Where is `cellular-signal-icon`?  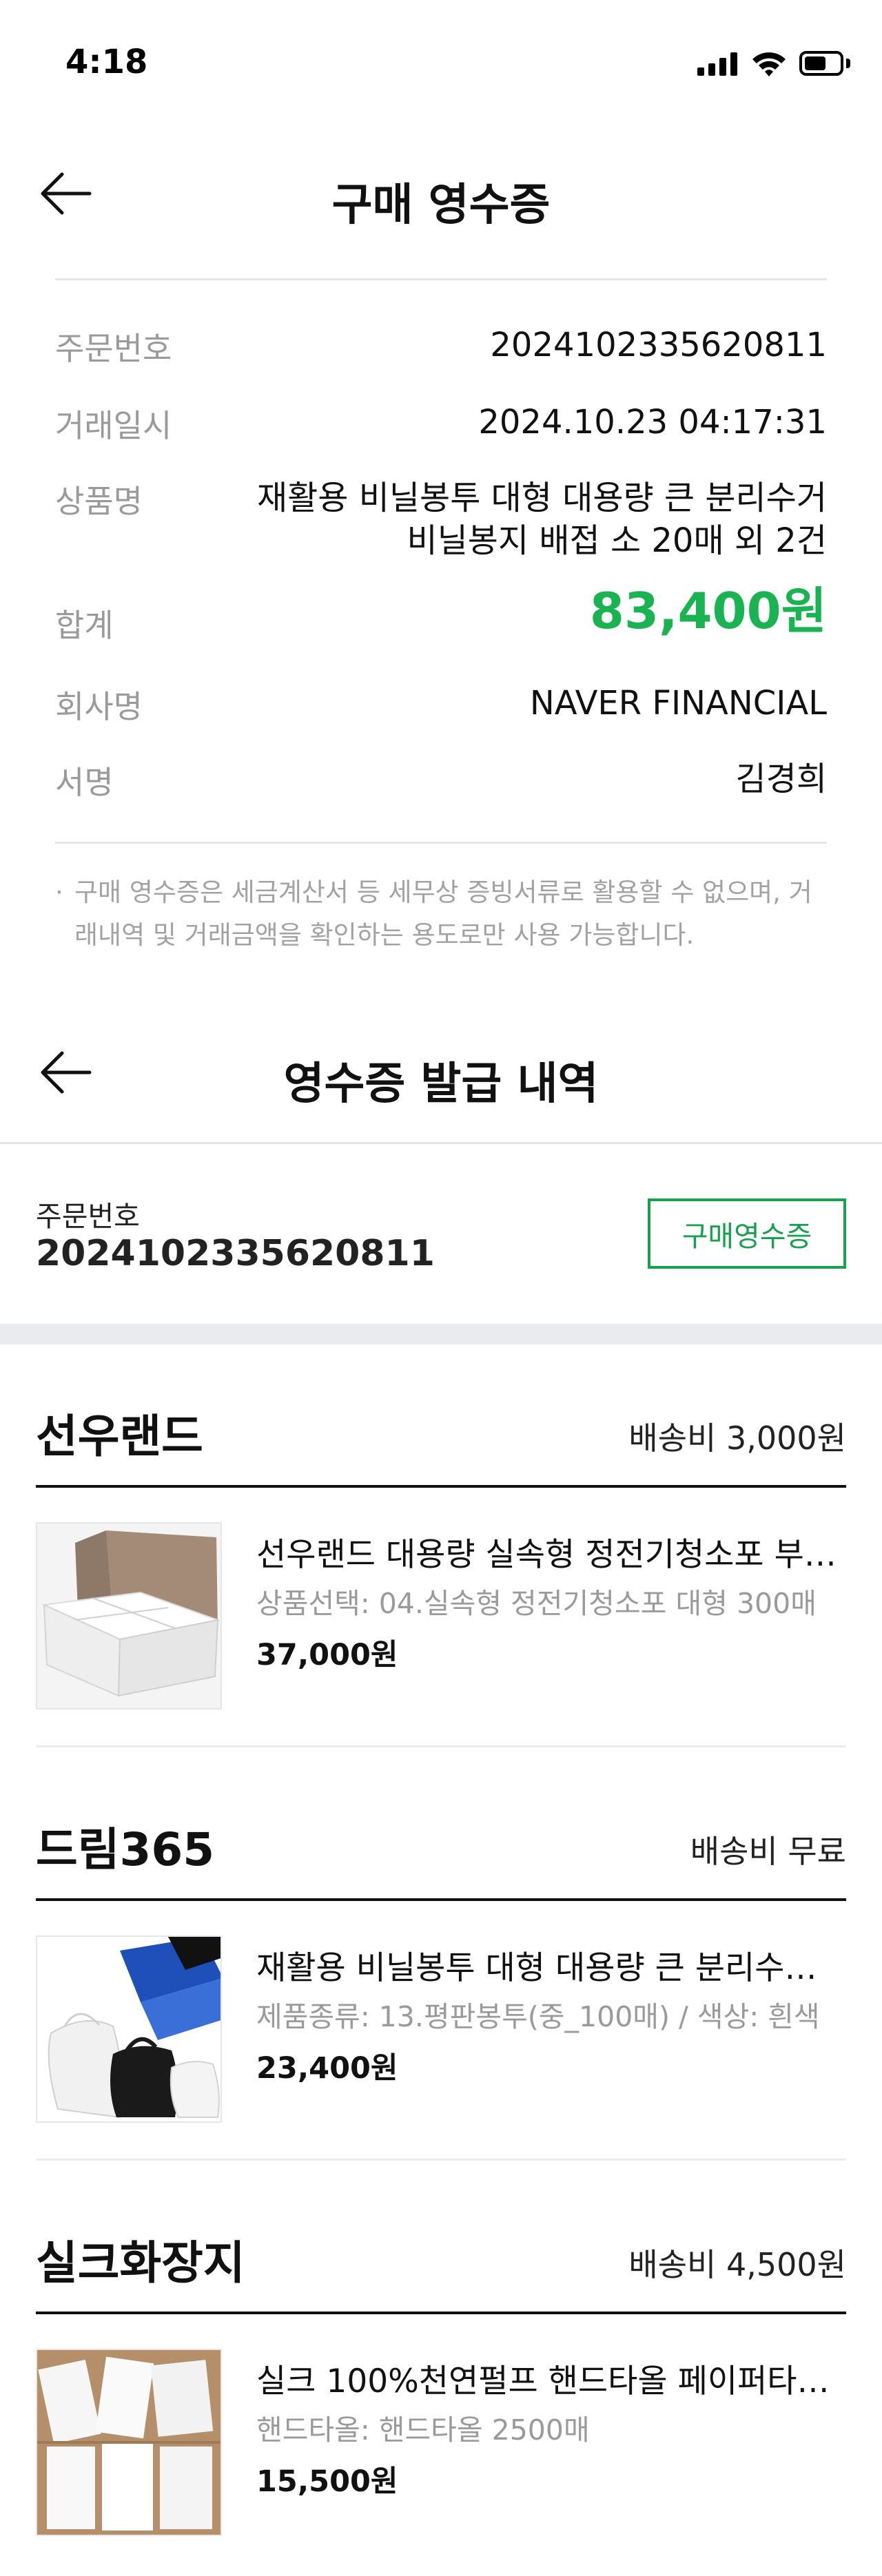
cellular-signal-icon is located at coordinates (717, 64).